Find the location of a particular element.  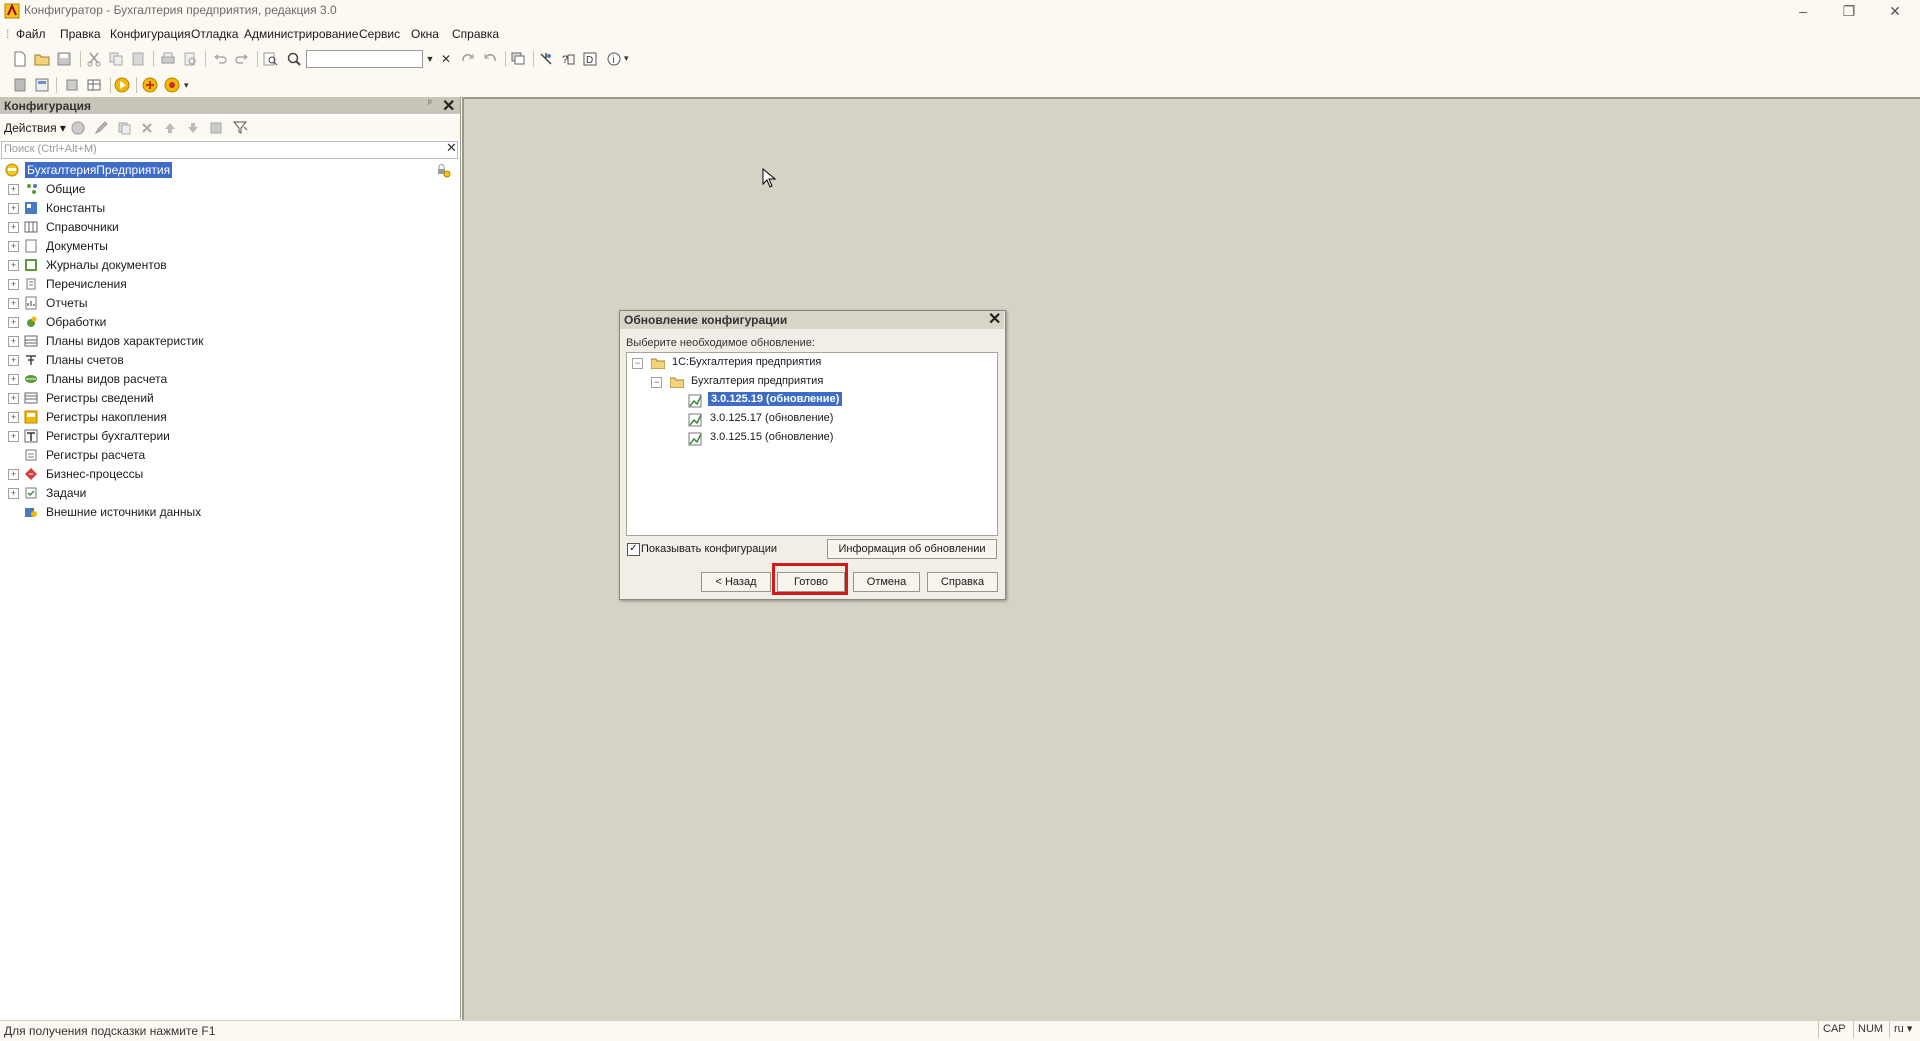

sort-icon is located at coordinates (217, 129).